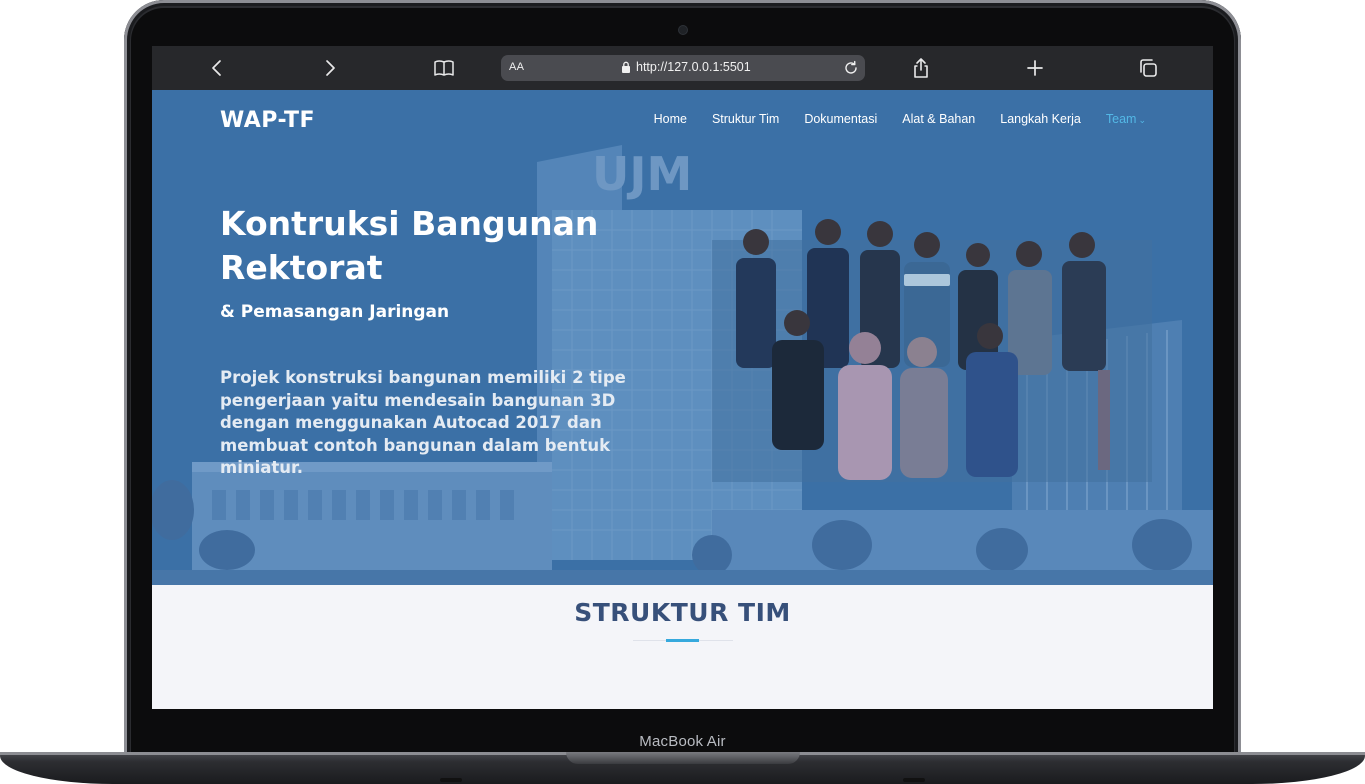  Describe the element at coordinates (626, 67) in the screenshot. I see `lock-icon` at that location.